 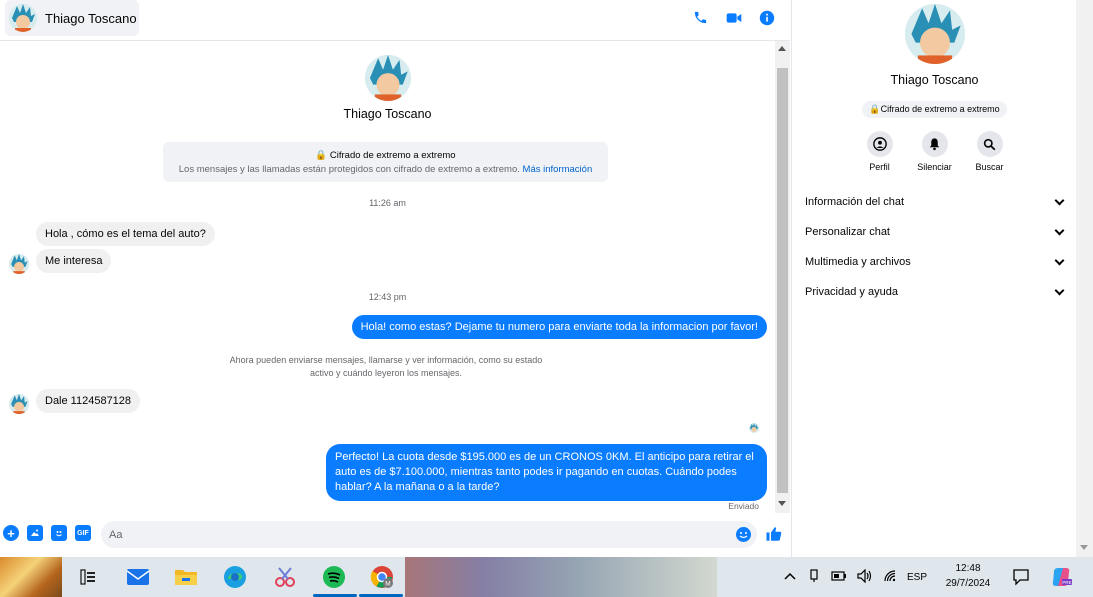 What do you see at coordinates (186, 577) in the screenshot?
I see `file-explorer-icon` at bounding box center [186, 577].